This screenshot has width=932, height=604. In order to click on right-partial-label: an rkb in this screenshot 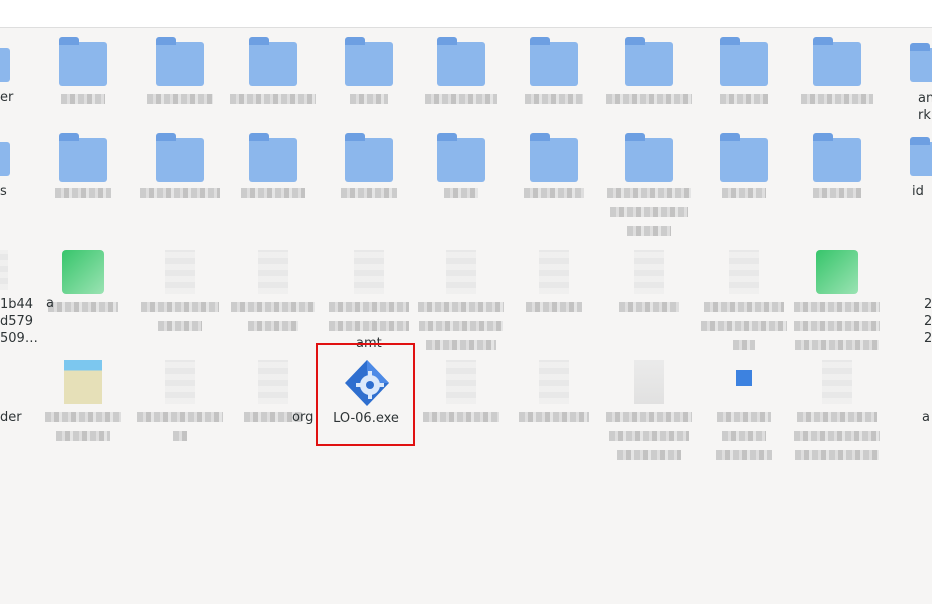, I will do `click(925, 107)`.